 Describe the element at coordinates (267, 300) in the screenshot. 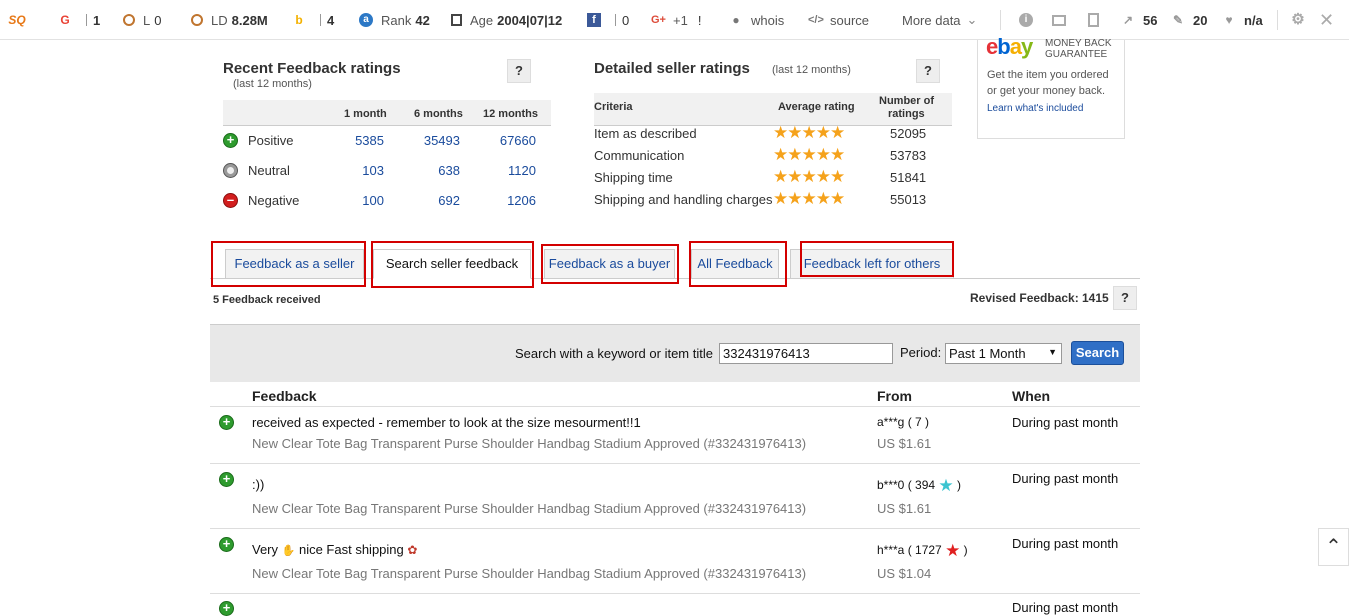

I see `feedback-received-count: 5 Feedback received` at that location.